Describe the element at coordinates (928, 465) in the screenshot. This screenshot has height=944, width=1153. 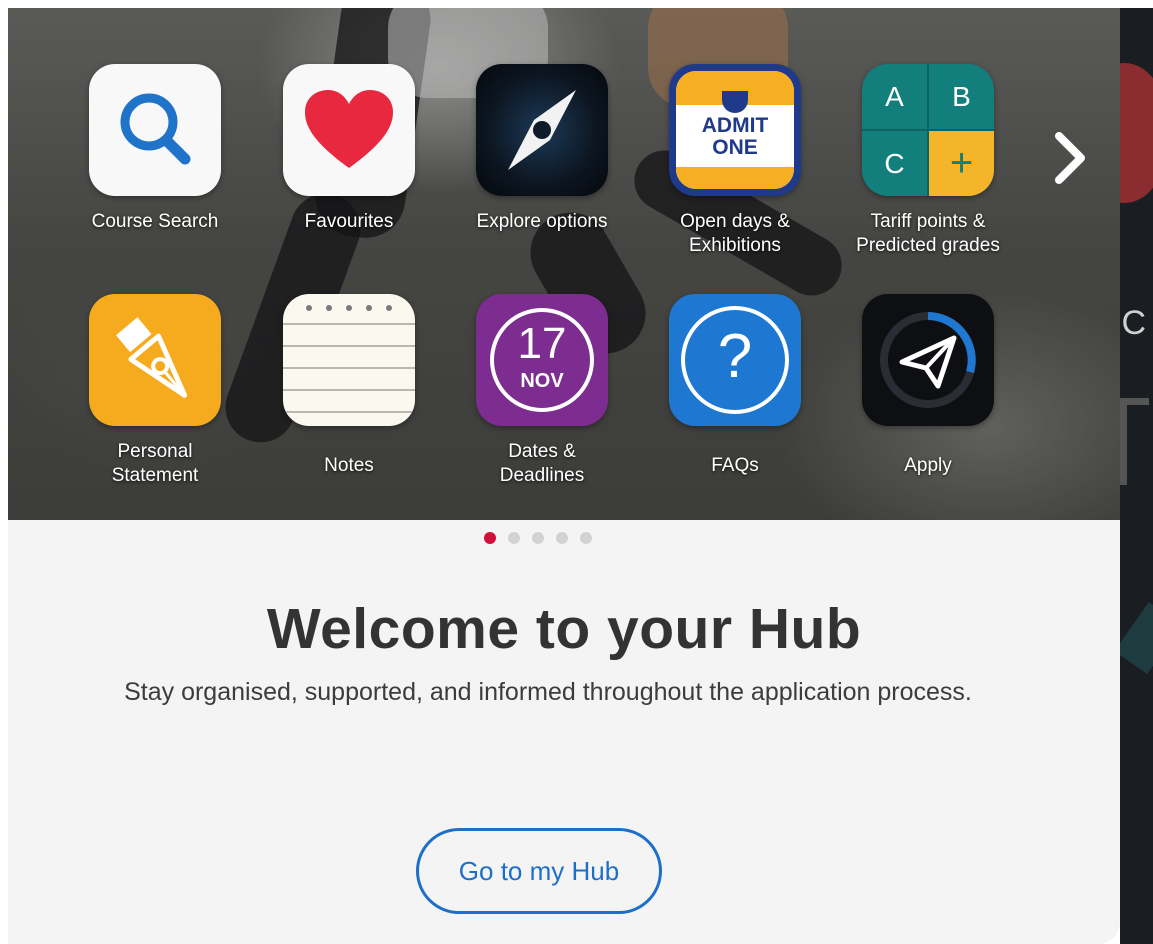
I see `app-label: Apply` at that location.